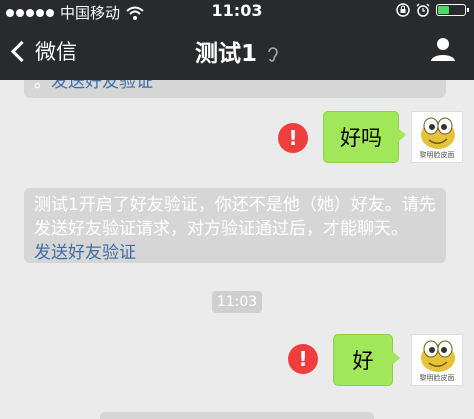 The width and height of the screenshot is (474, 419). Describe the element at coordinates (237, 415) in the screenshot. I see `system-message-partial` at that location.